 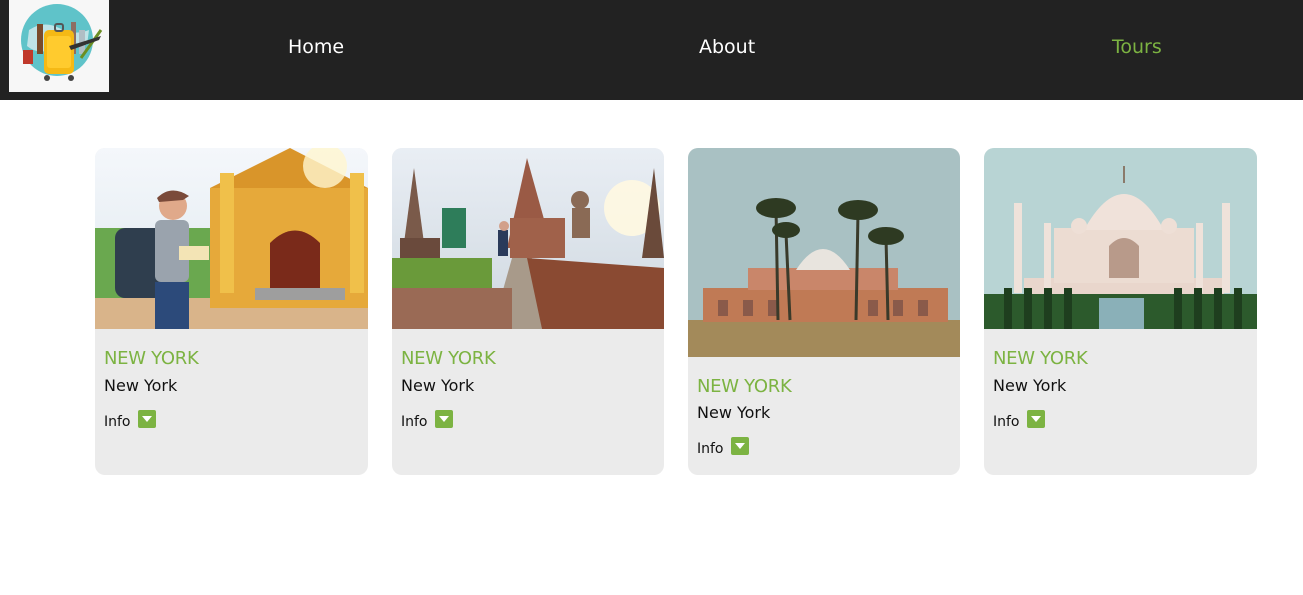 I want to click on travel-logo-icon, so click(x=59, y=46).